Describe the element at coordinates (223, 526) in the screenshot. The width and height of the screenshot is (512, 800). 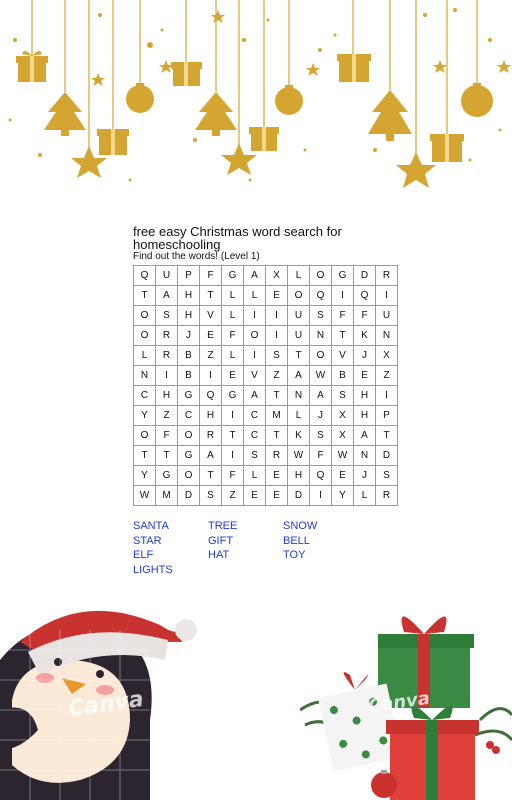
I see `word-list-item: TREE` at that location.